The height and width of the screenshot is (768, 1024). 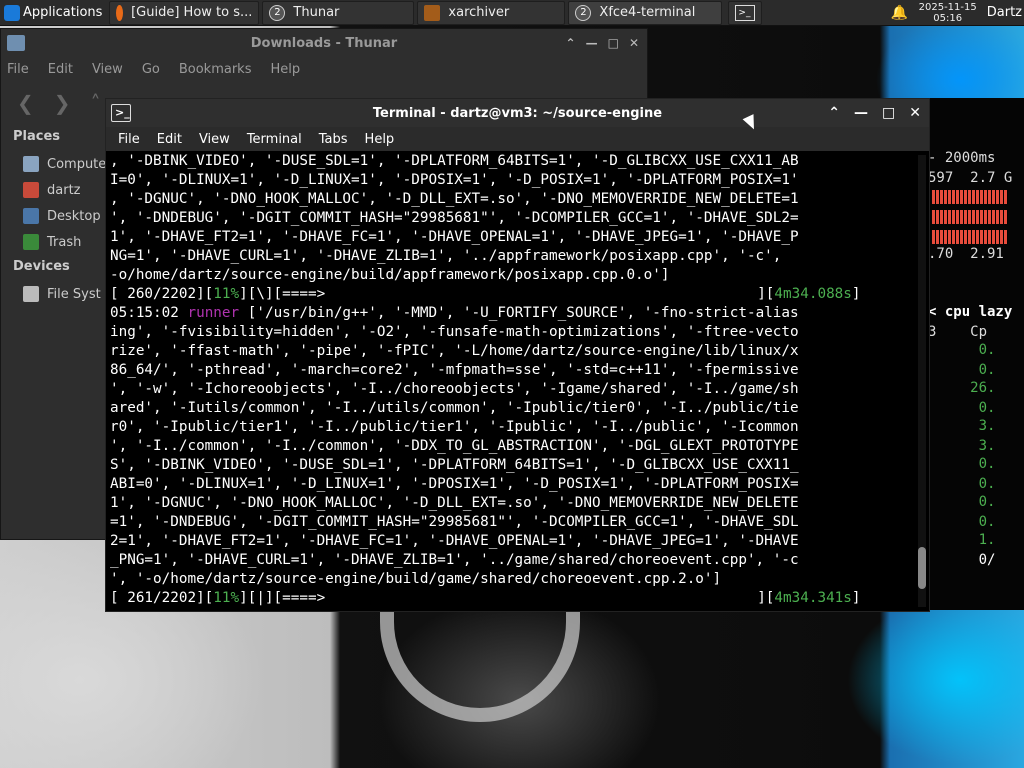 What do you see at coordinates (53, 13) in the screenshot?
I see `applications-menu-button: Applications` at bounding box center [53, 13].